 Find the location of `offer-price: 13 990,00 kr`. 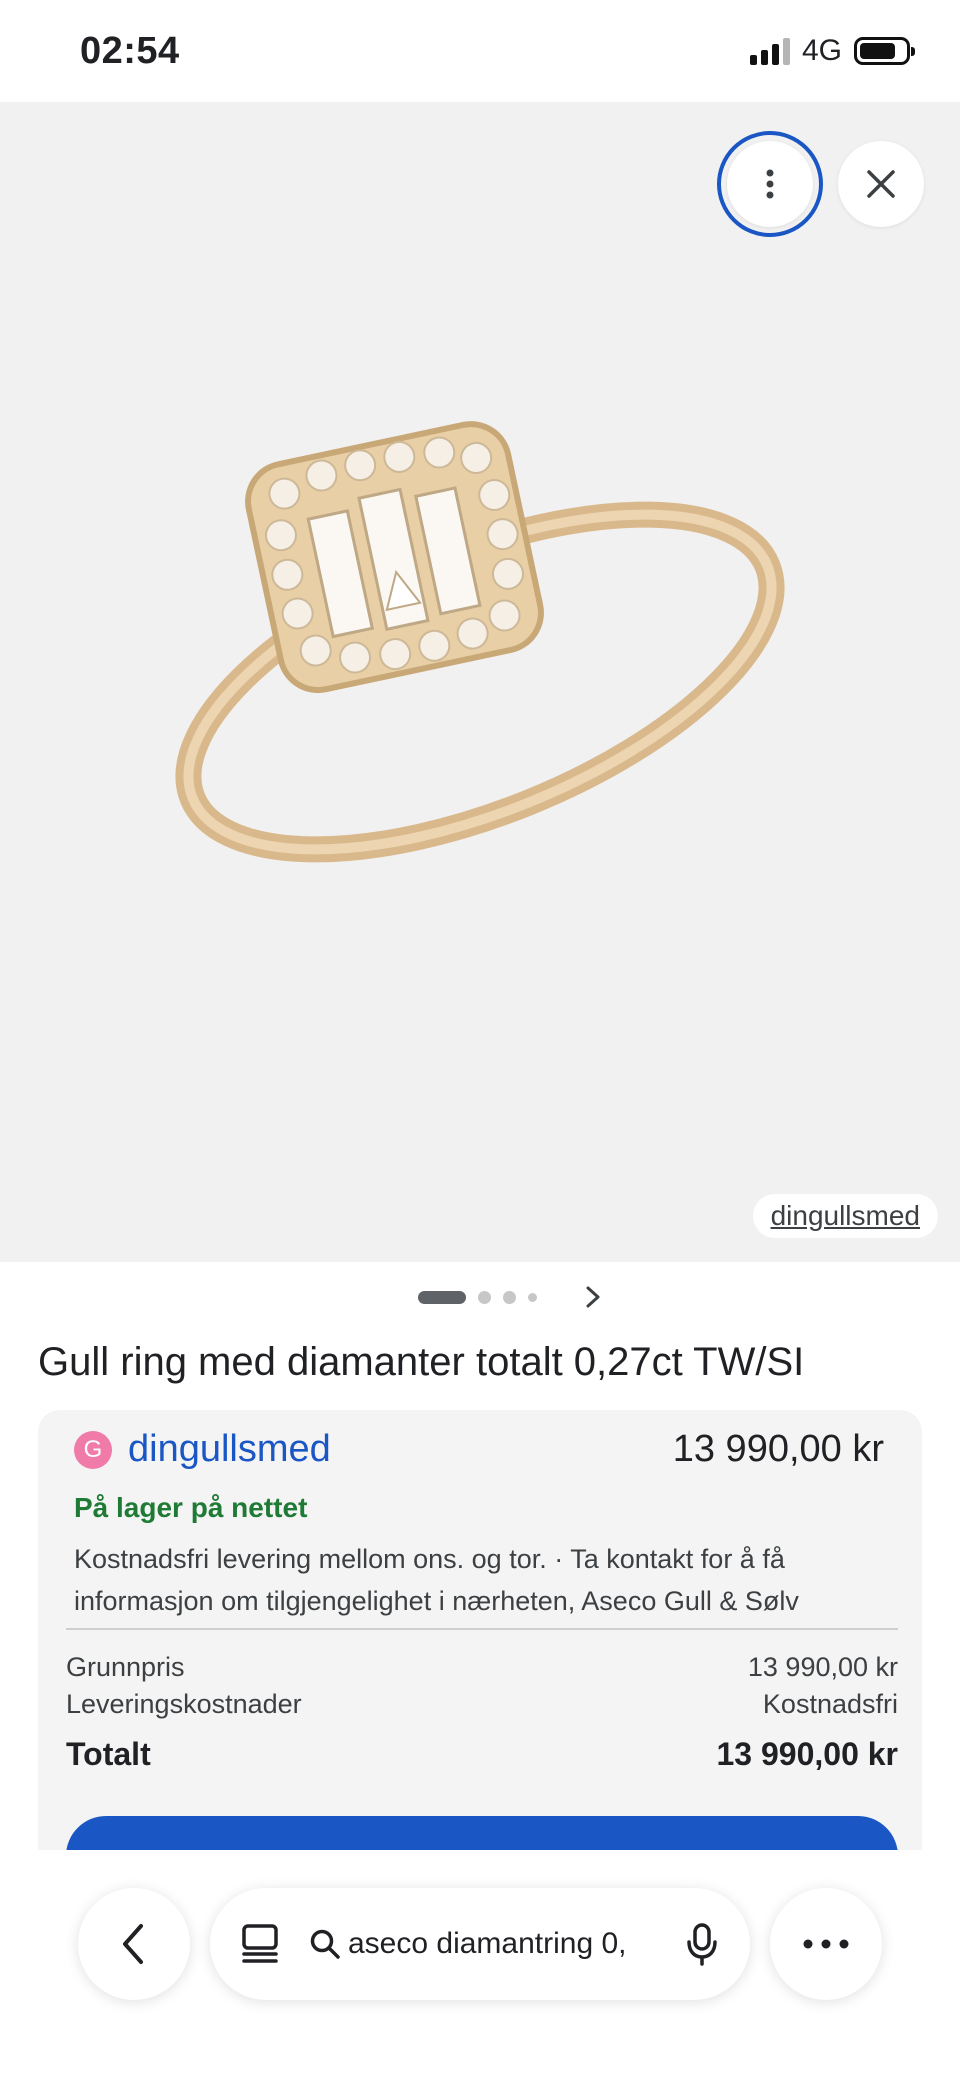

offer-price: 13 990,00 kr is located at coordinates (778, 1449).